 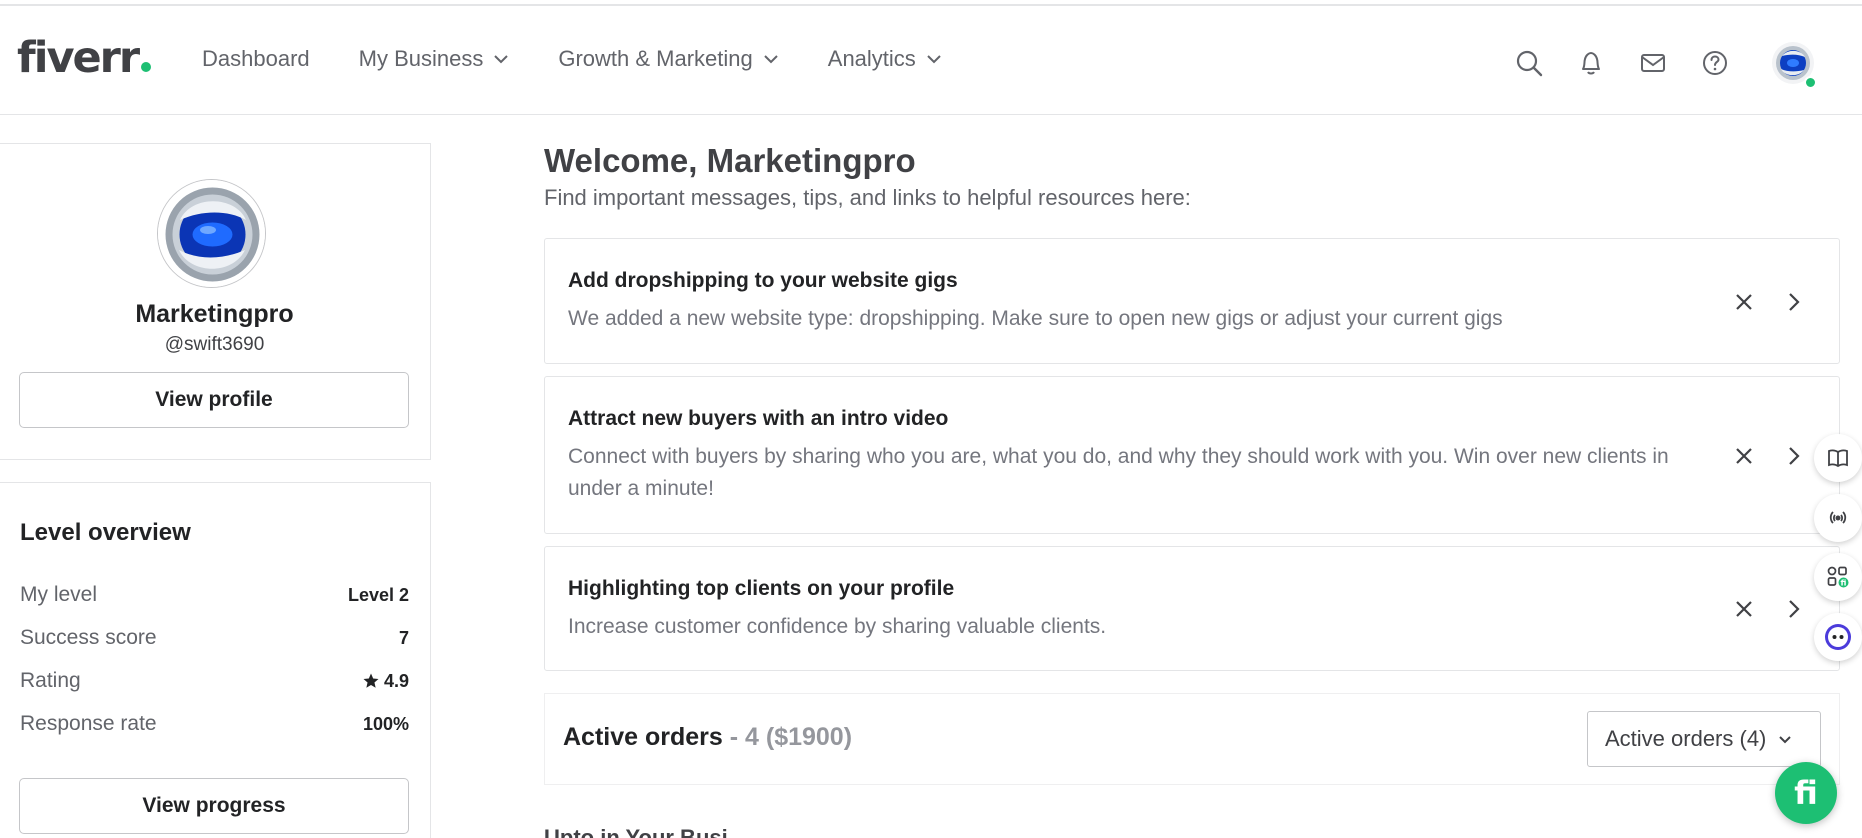 I want to click on nav-analytics: Analytics, so click(x=885, y=59).